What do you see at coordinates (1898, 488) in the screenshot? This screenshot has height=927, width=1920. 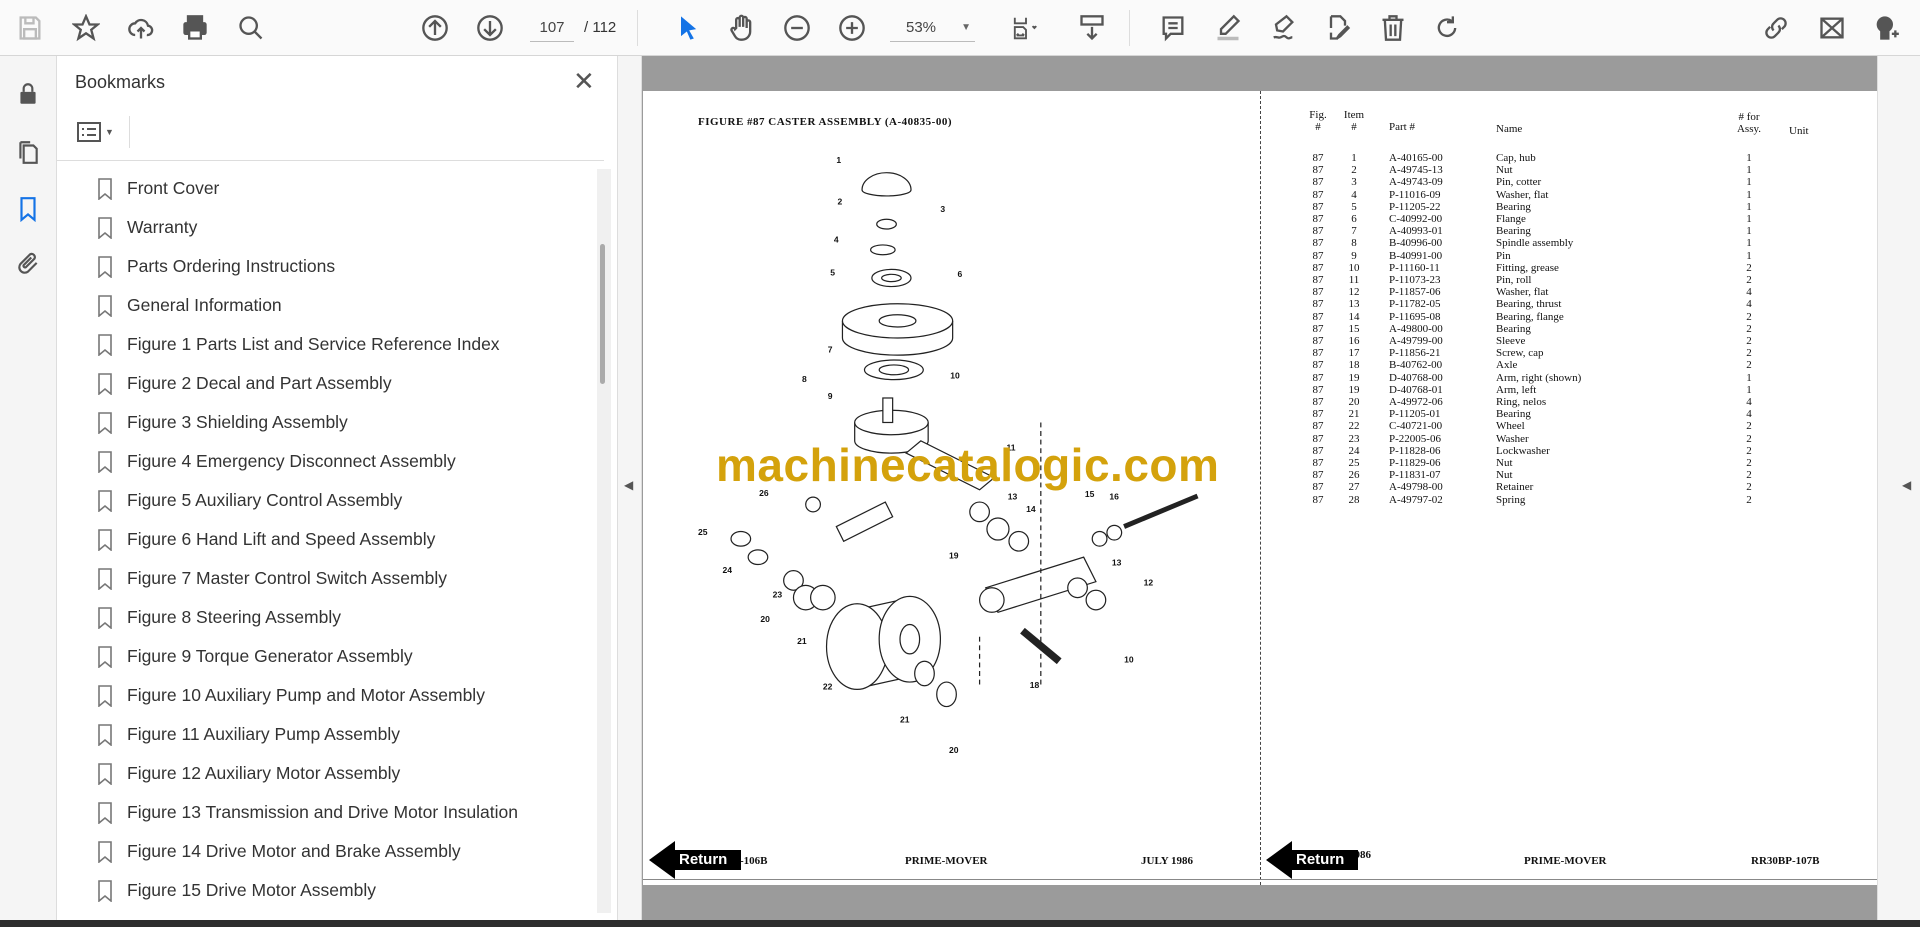 I see `right-pane-handle: ◀` at bounding box center [1898, 488].